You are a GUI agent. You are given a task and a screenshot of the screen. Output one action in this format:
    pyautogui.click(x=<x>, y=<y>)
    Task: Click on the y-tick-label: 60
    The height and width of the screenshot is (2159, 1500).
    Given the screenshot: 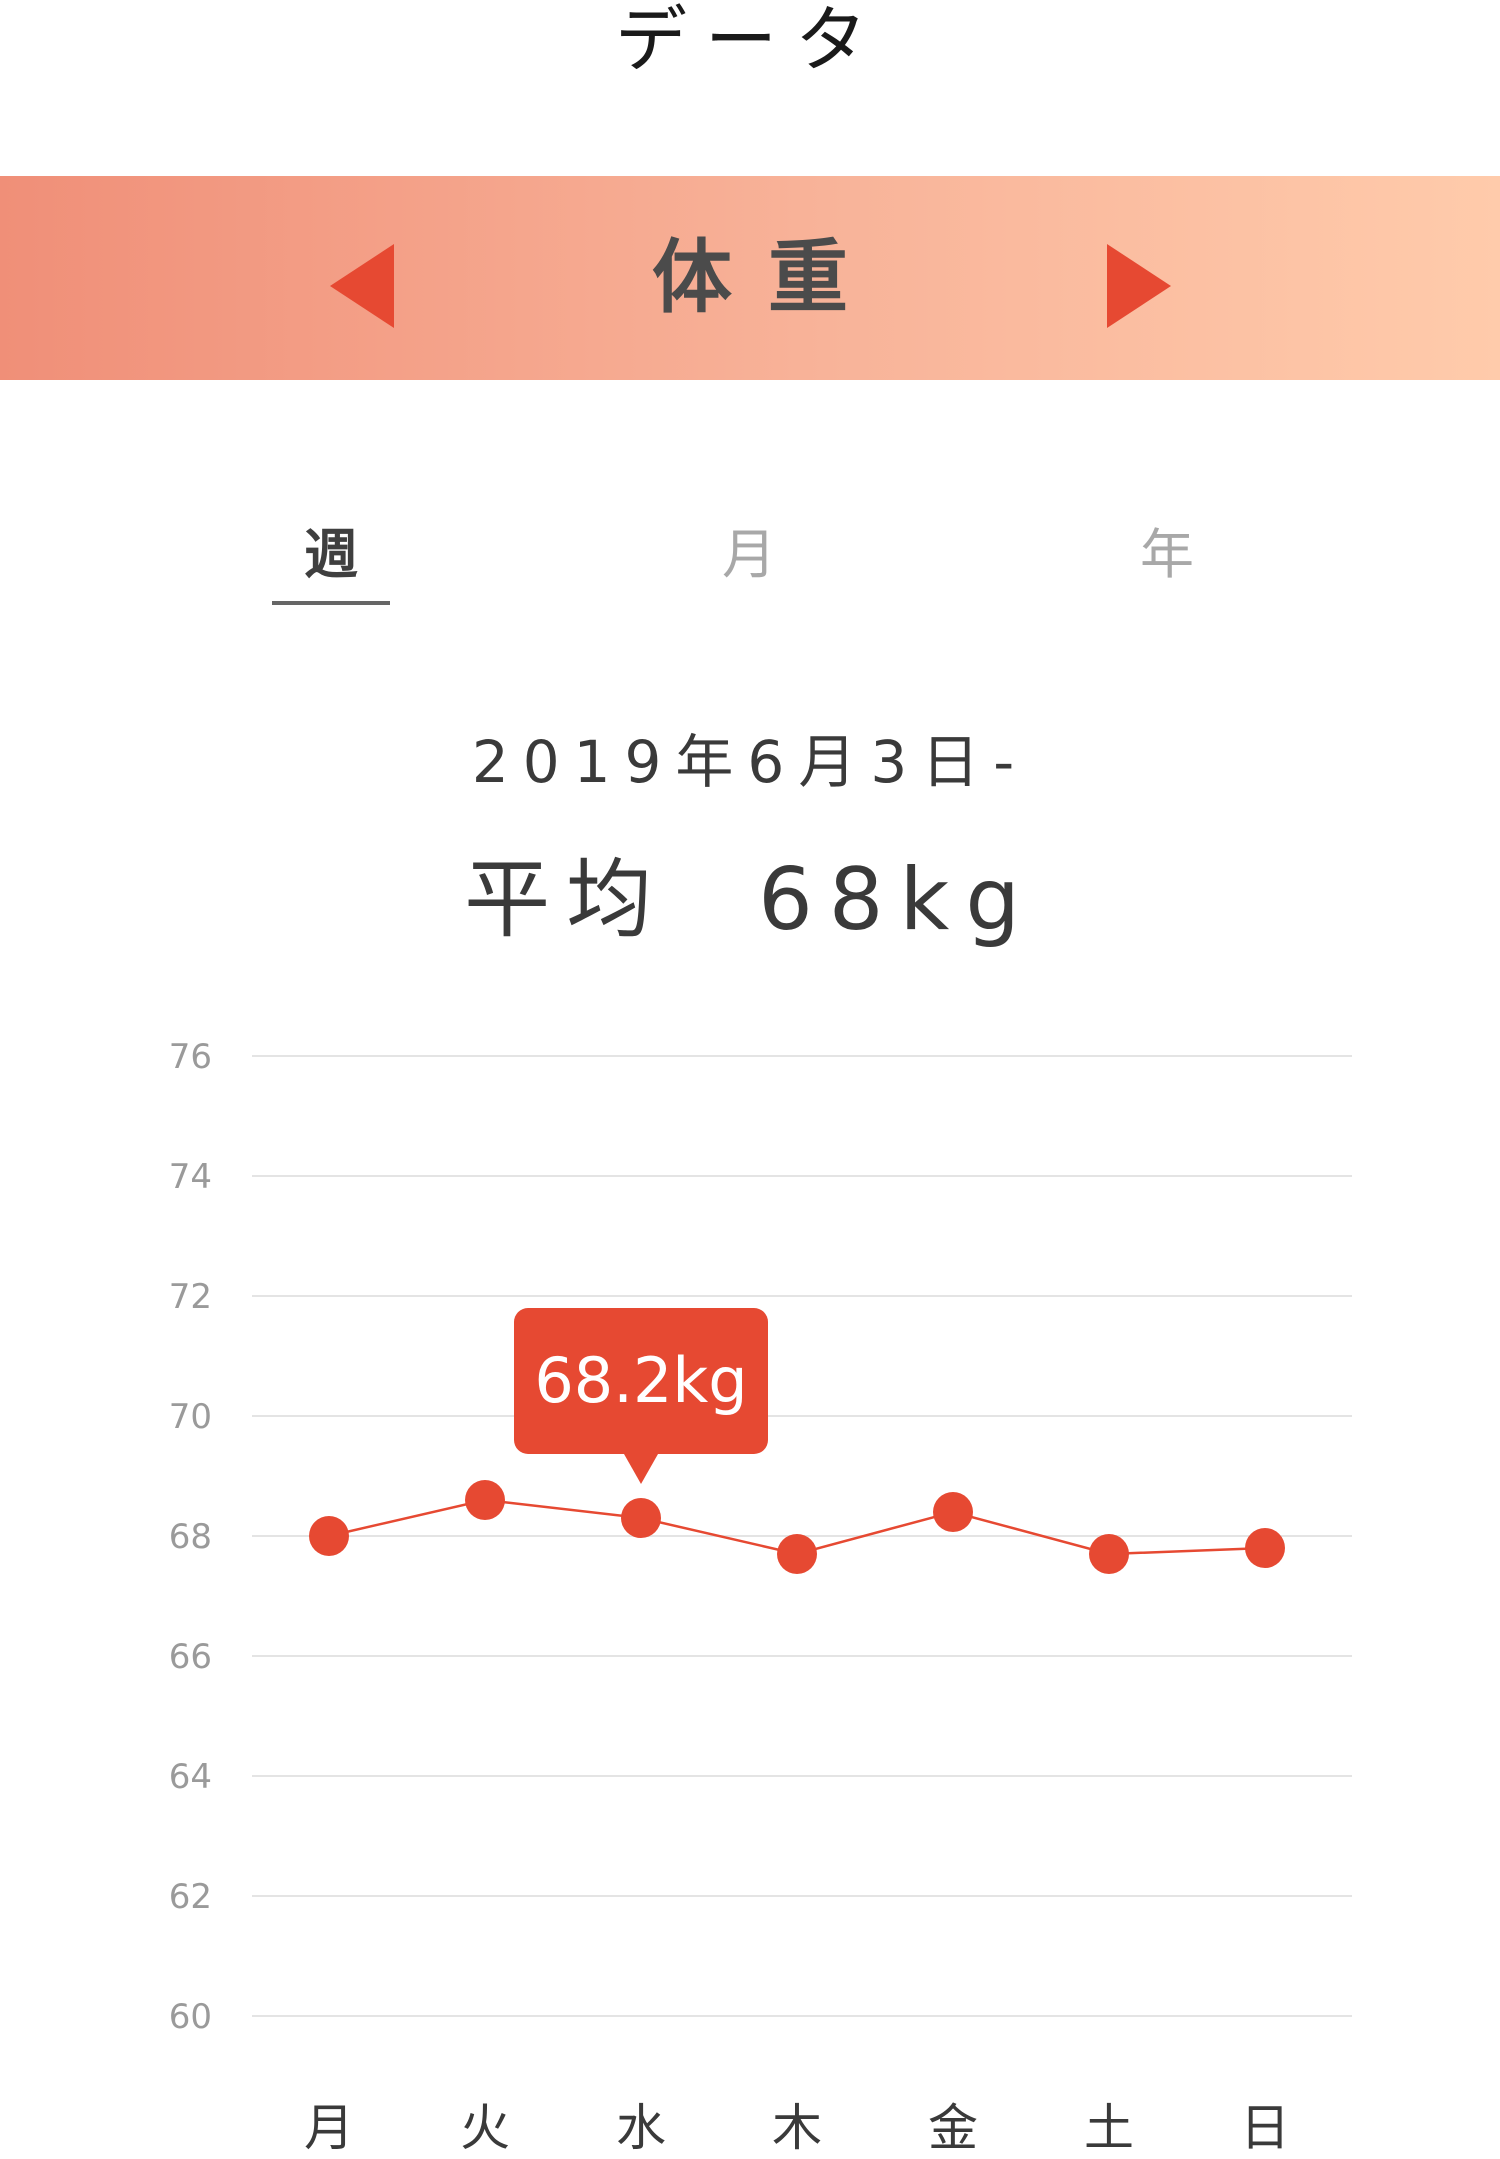 What is the action you would take?
    pyautogui.click(x=190, y=2017)
    